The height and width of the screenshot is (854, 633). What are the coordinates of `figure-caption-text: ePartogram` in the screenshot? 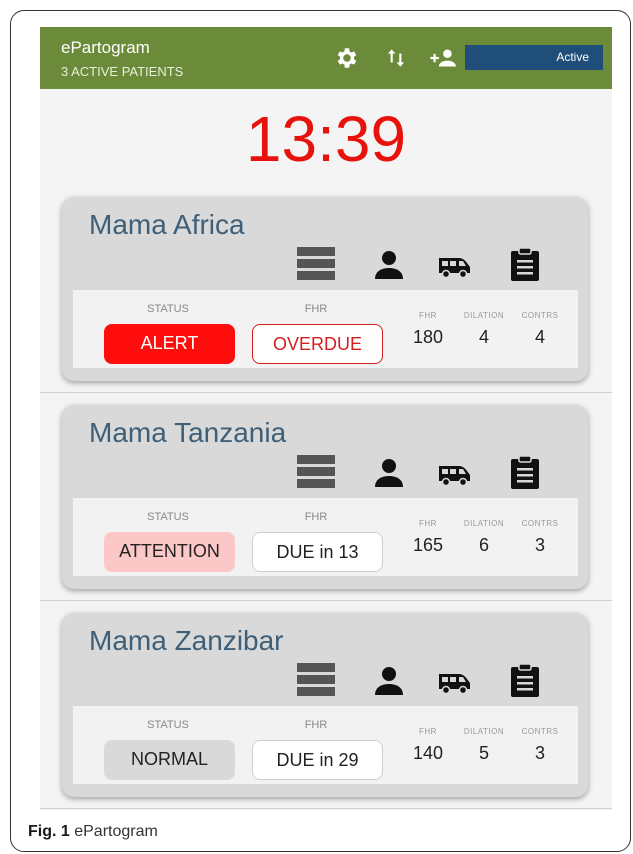 It's located at (116, 831).